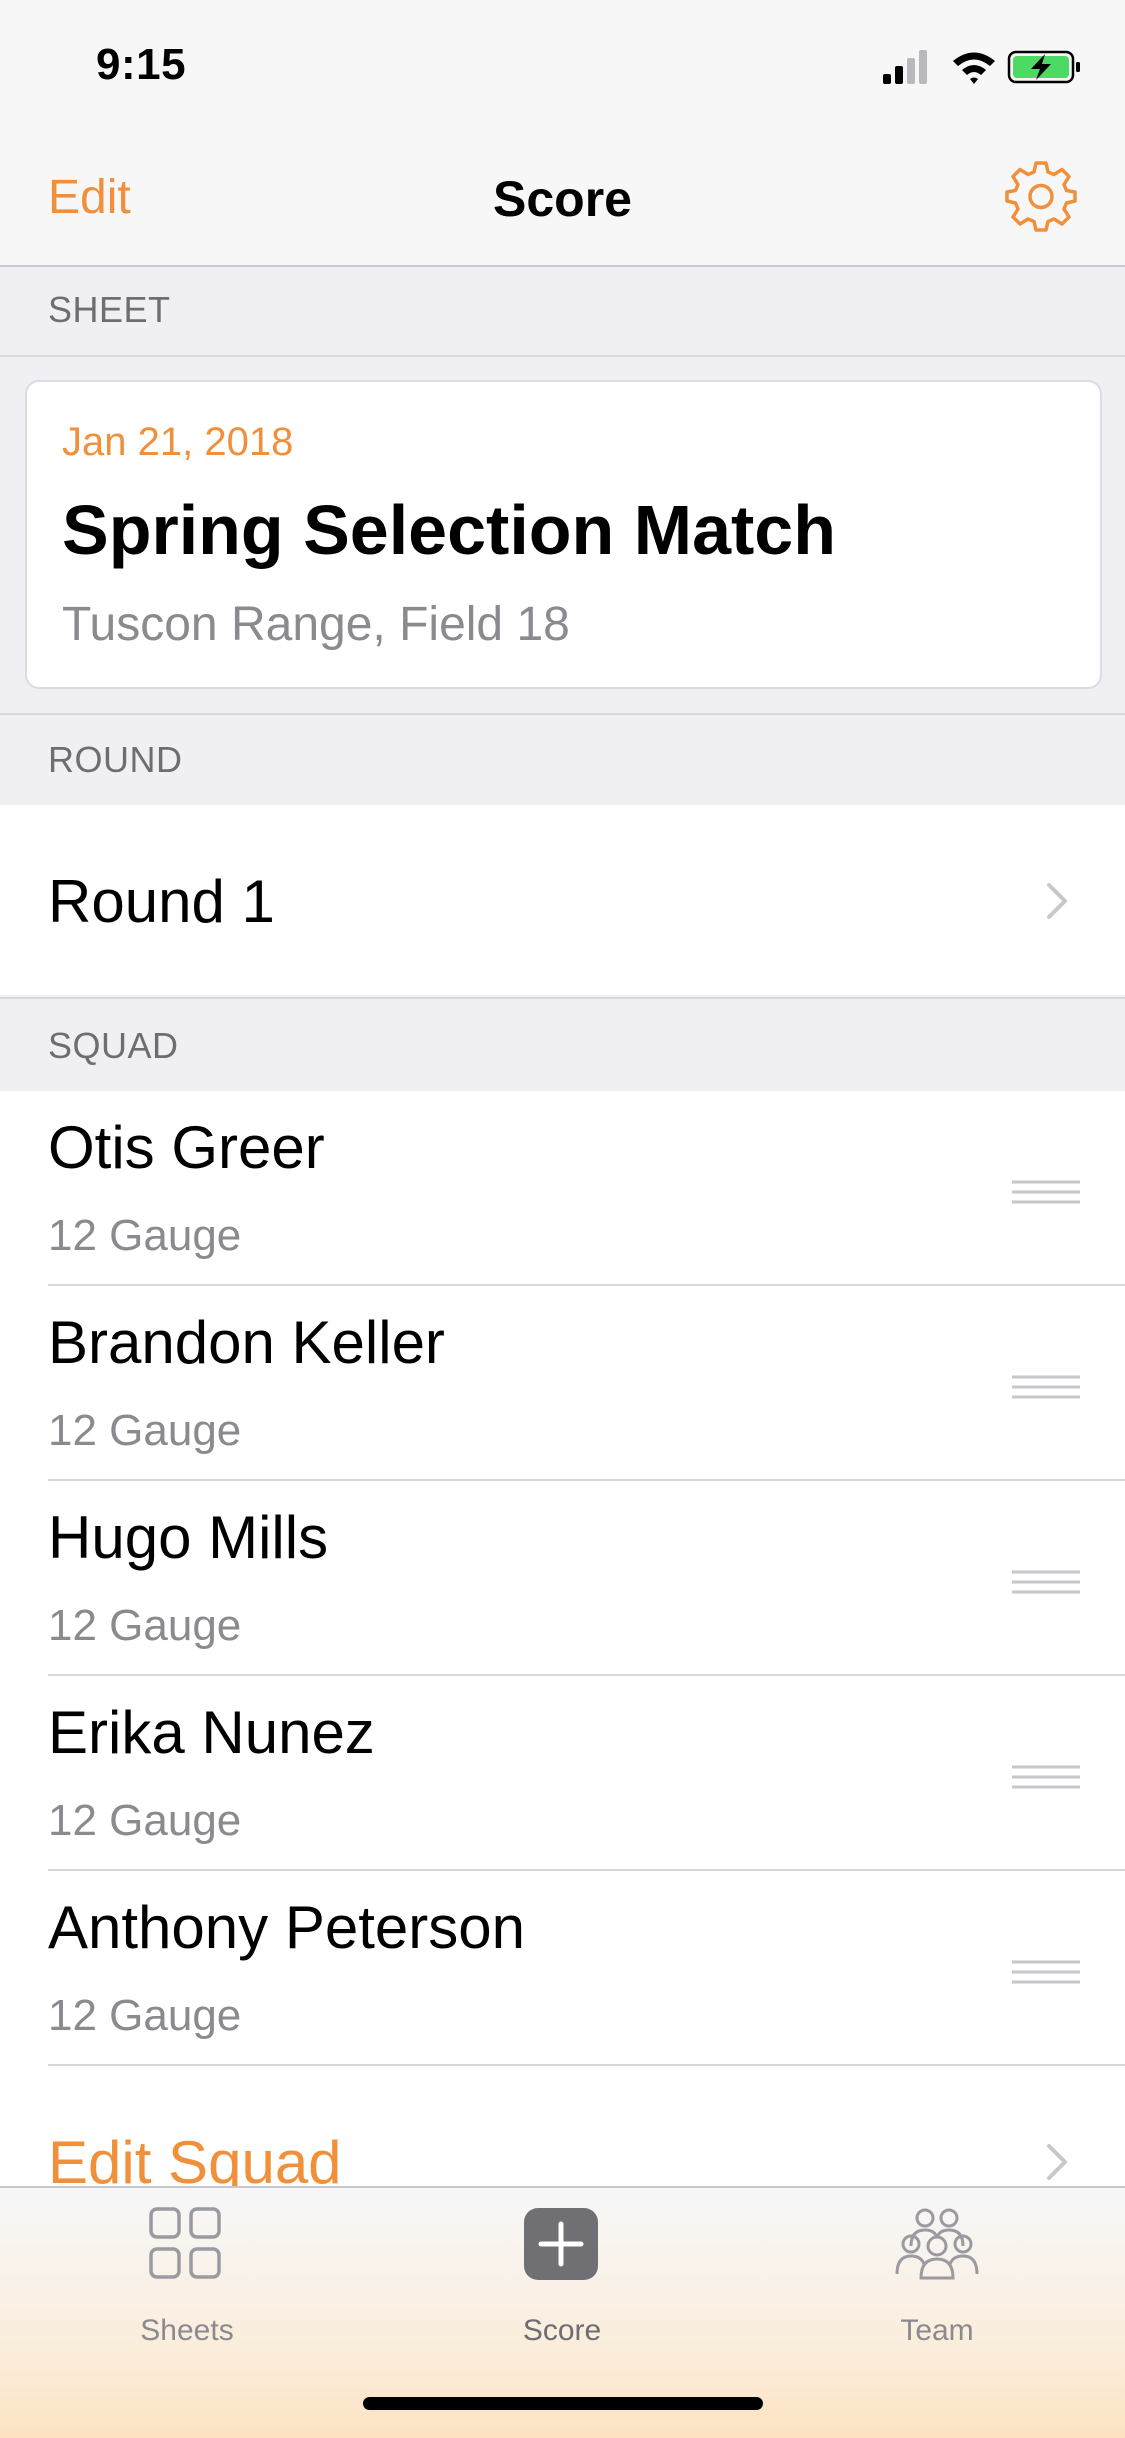 This screenshot has height=2438, width=1125. What do you see at coordinates (562, 1578) in the screenshot?
I see `list-item-player: Hugo Mills 12 Gauge` at bounding box center [562, 1578].